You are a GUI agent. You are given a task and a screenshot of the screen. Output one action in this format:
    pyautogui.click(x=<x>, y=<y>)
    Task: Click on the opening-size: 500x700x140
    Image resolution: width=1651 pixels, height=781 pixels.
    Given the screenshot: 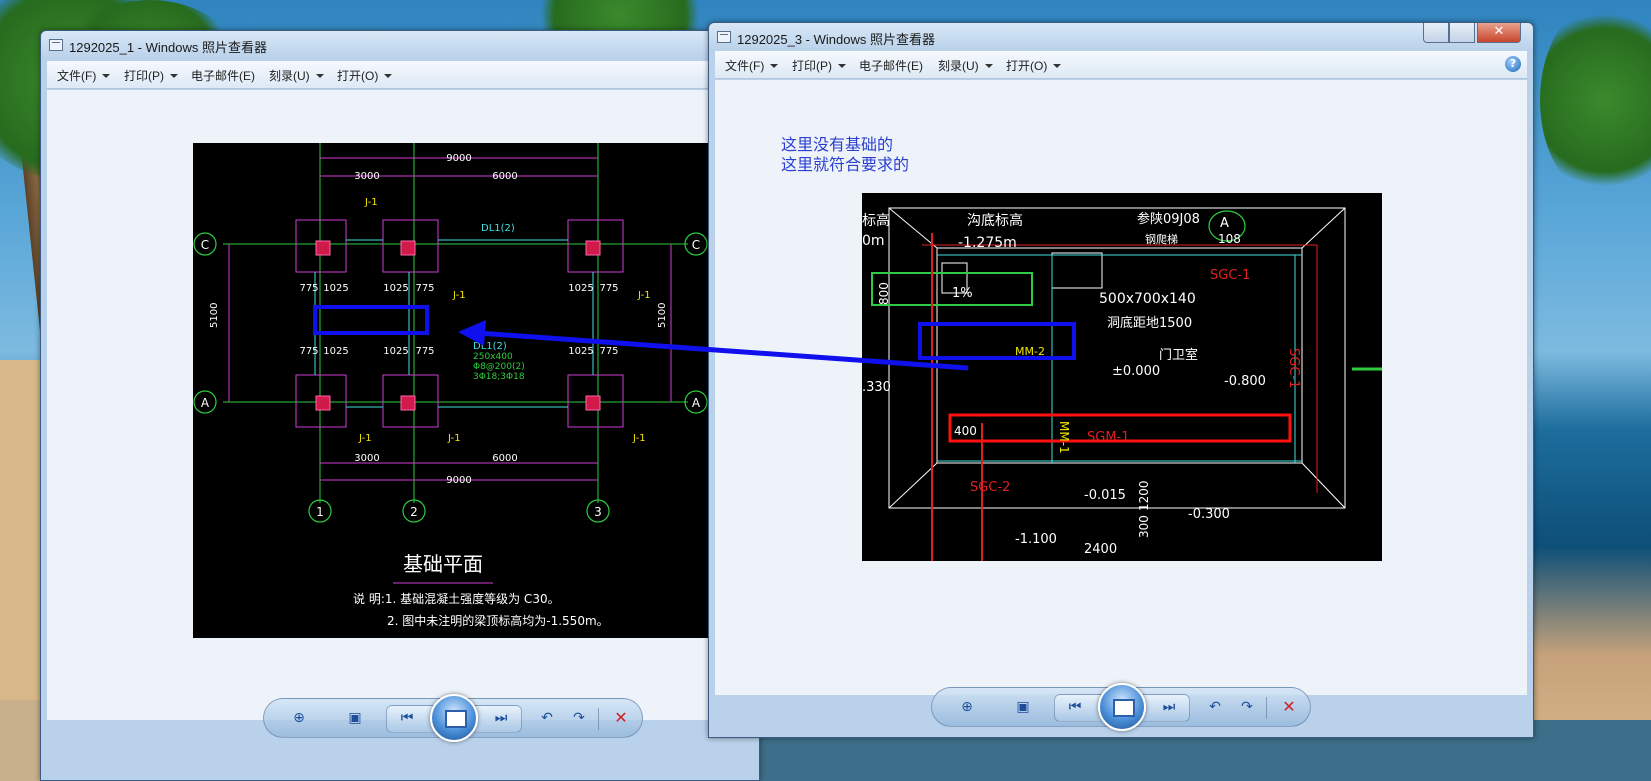 What is the action you would take?
    pyautogui.click(x=1147, y=299)
    